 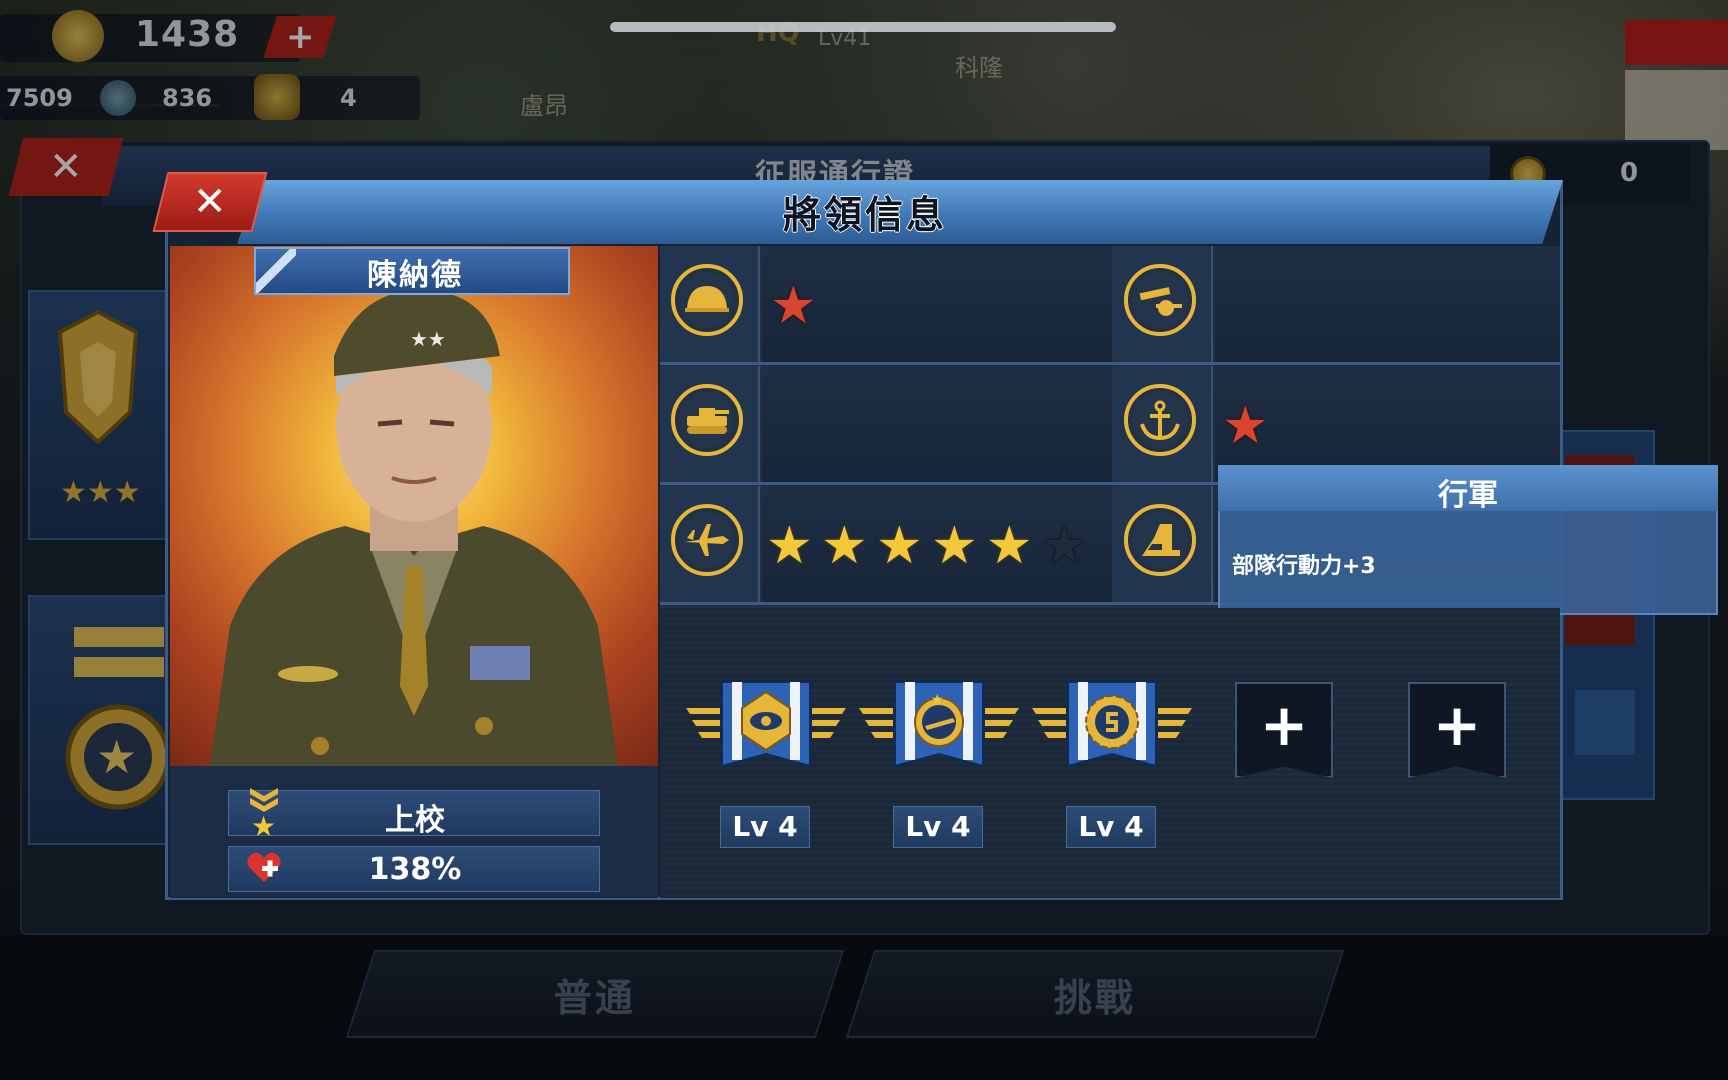 What do you see at coordinates (415, 869) in the screenshot?
I see `general-health: 138%` at bounding box center [415, 869].